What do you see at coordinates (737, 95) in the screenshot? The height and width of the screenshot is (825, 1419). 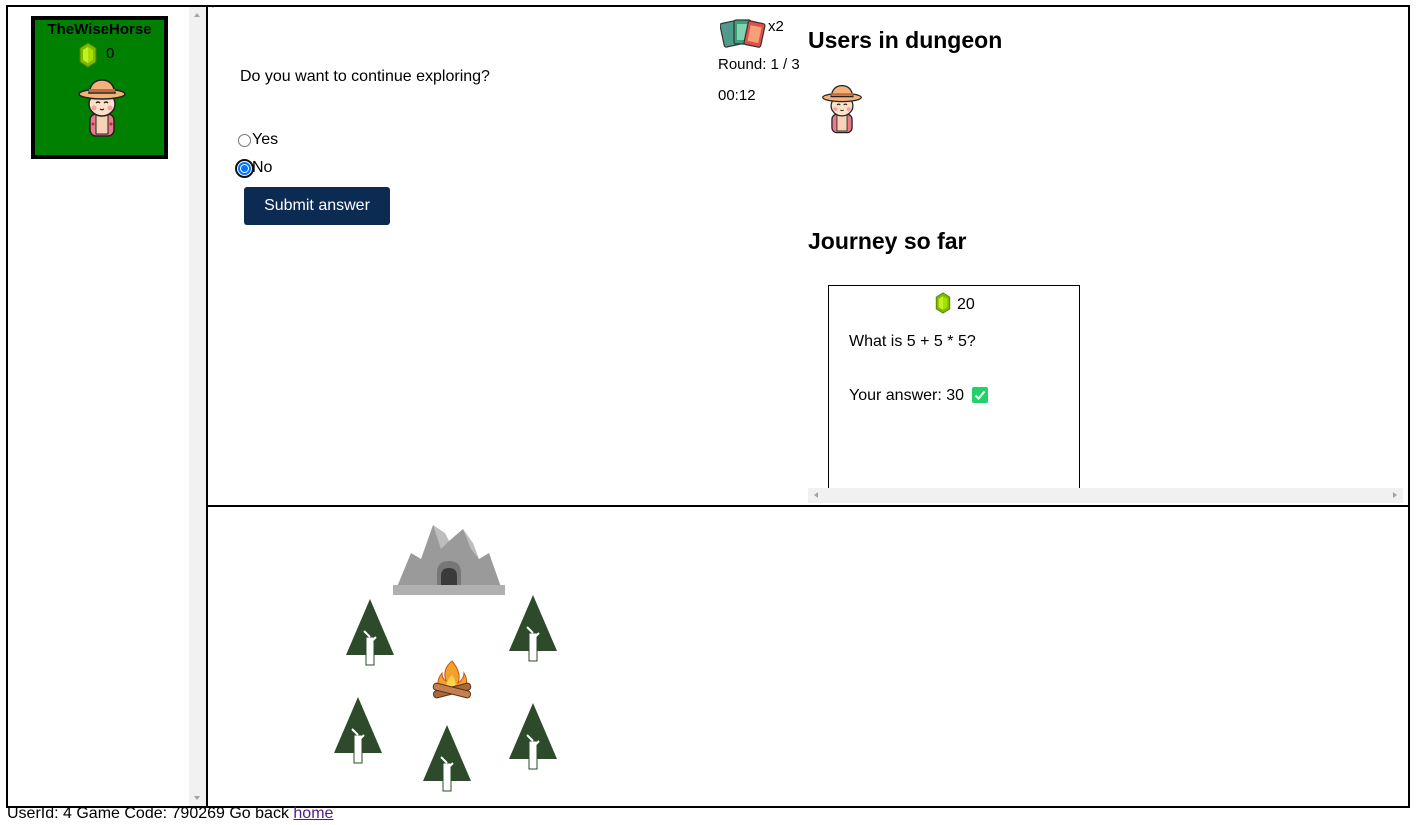 I see `timer: 00:12` at bounding box center [737, 95].